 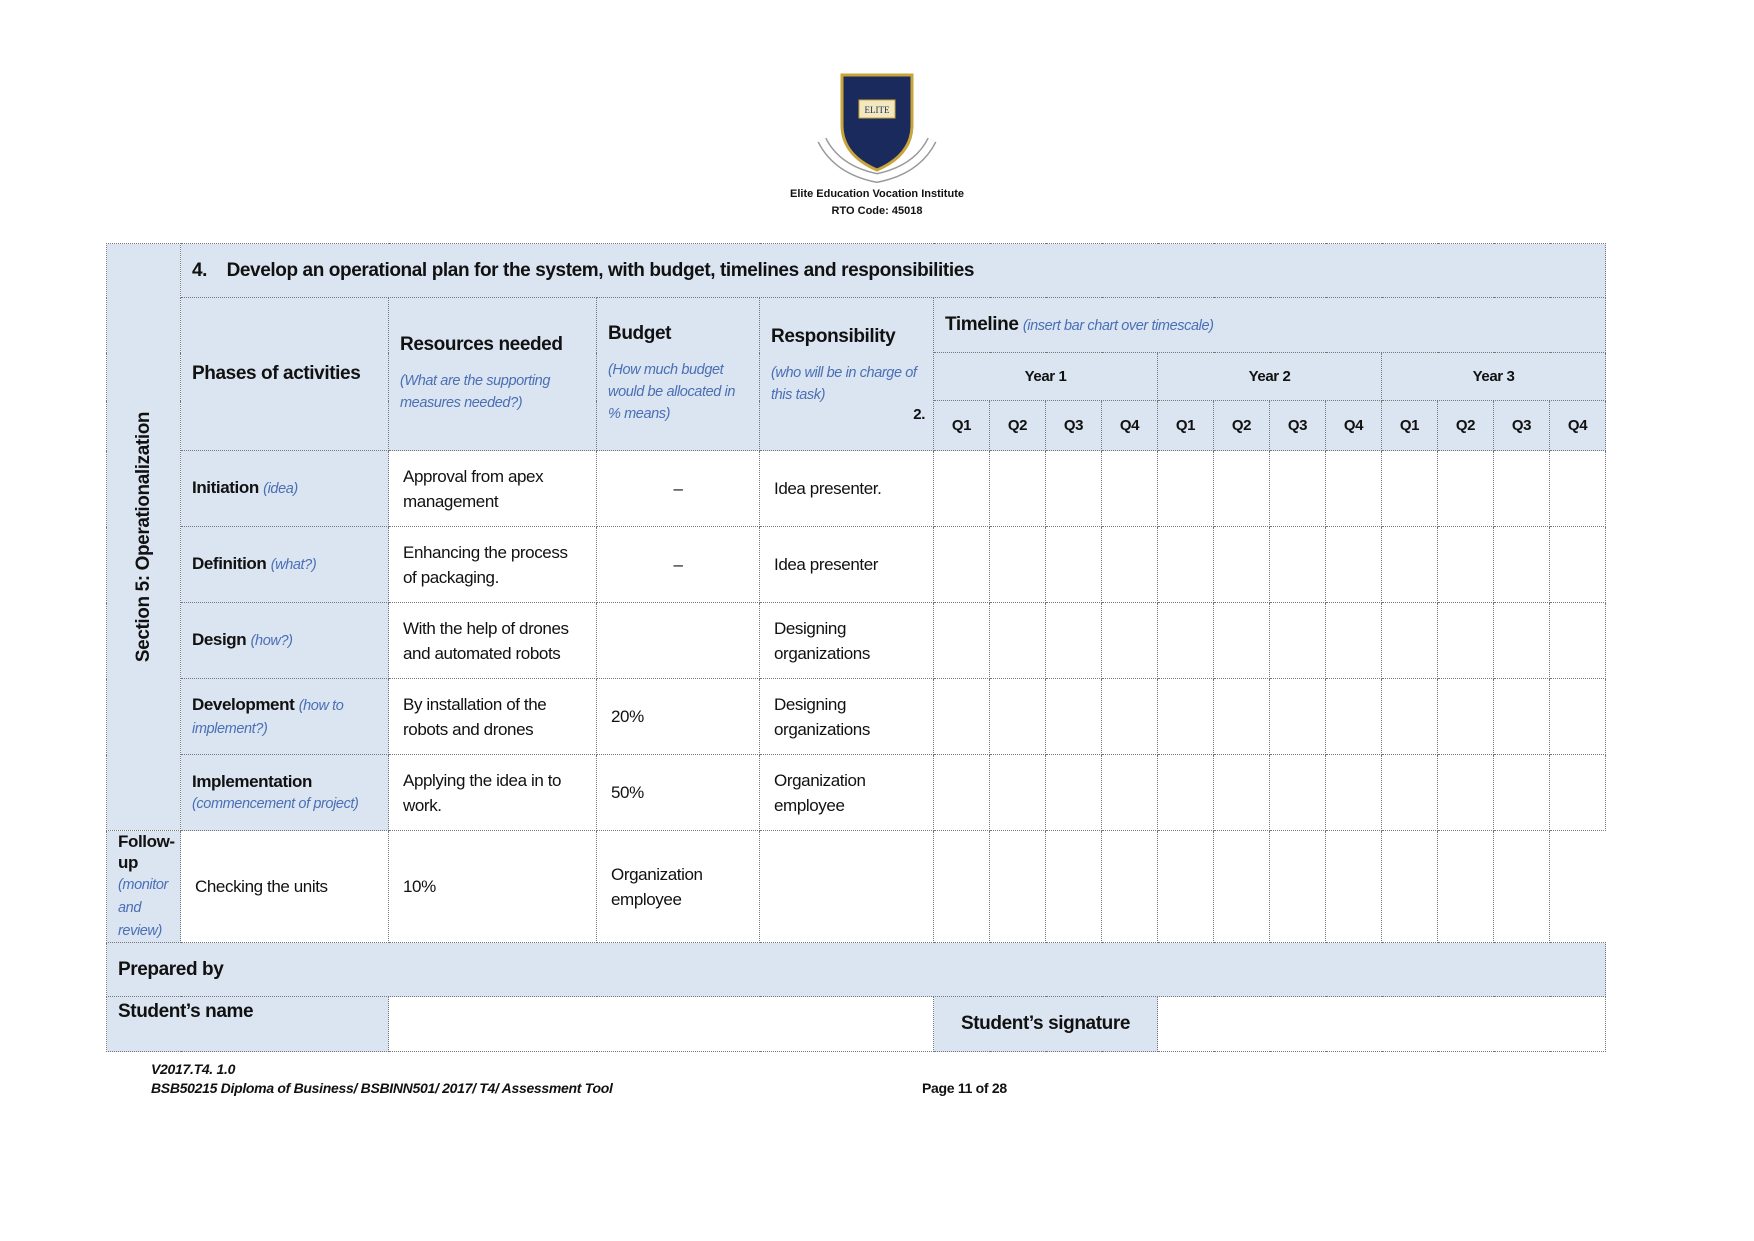 What do you see at coordinates (492, 716) in the screenshot?
I see `resources-cell: By installation of the robots and drones` at bounding box center [492, 716].